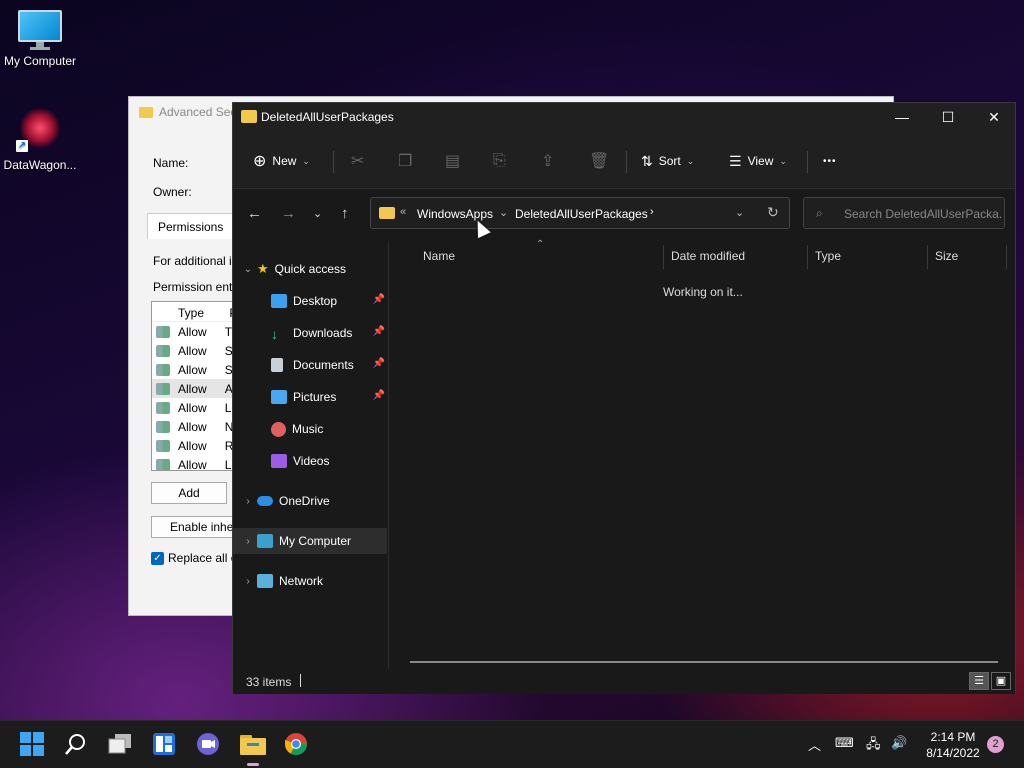 This screenshot has width=1024, height=768. What do you see at coordinates (196, 312) in the screenshot?
I see `list-header: Type P` at bounding box center [196, 312].